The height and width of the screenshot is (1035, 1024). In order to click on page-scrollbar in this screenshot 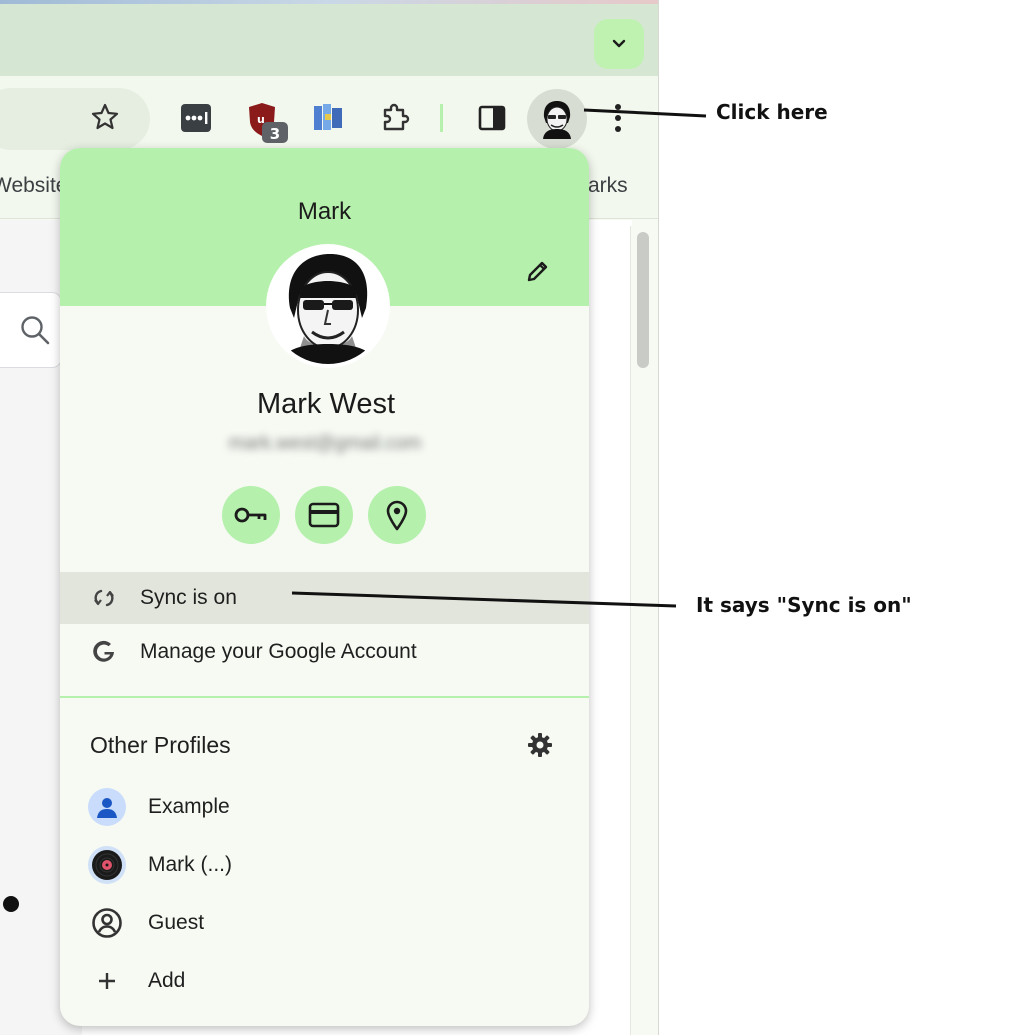, I will do `click(643, 630)`.